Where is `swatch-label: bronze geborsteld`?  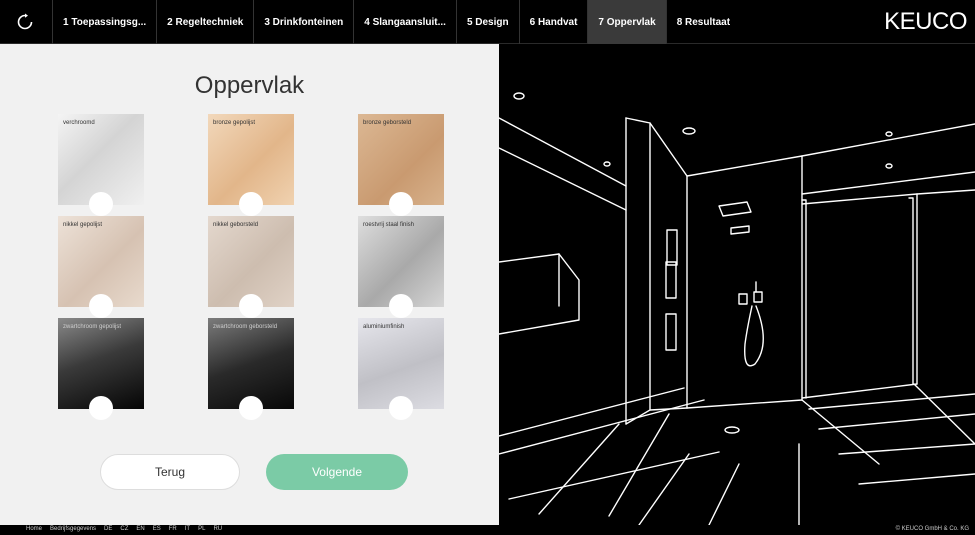 swatch-label: bronze geborsteld is located at coordinates (387, 123).